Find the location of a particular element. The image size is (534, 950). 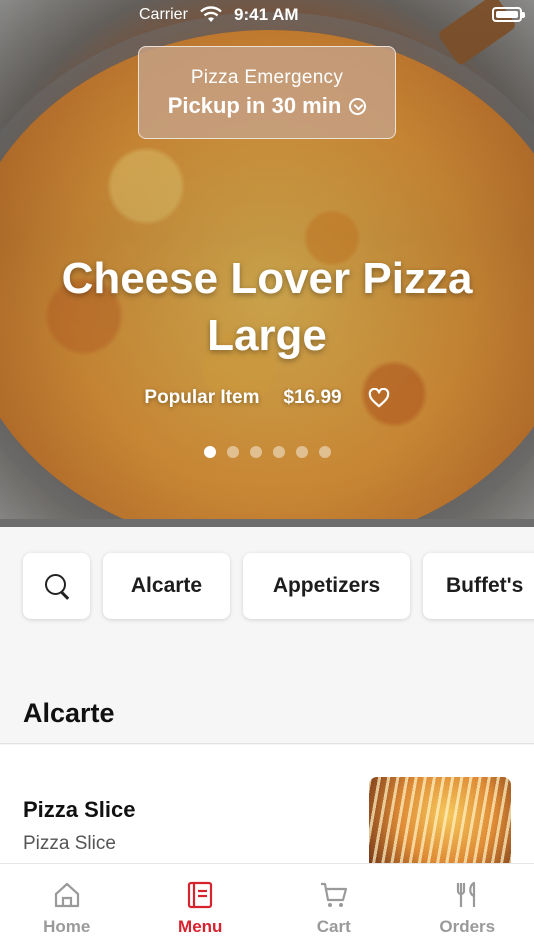

clock: 9:41 AM is located at coordinates (266, 14).